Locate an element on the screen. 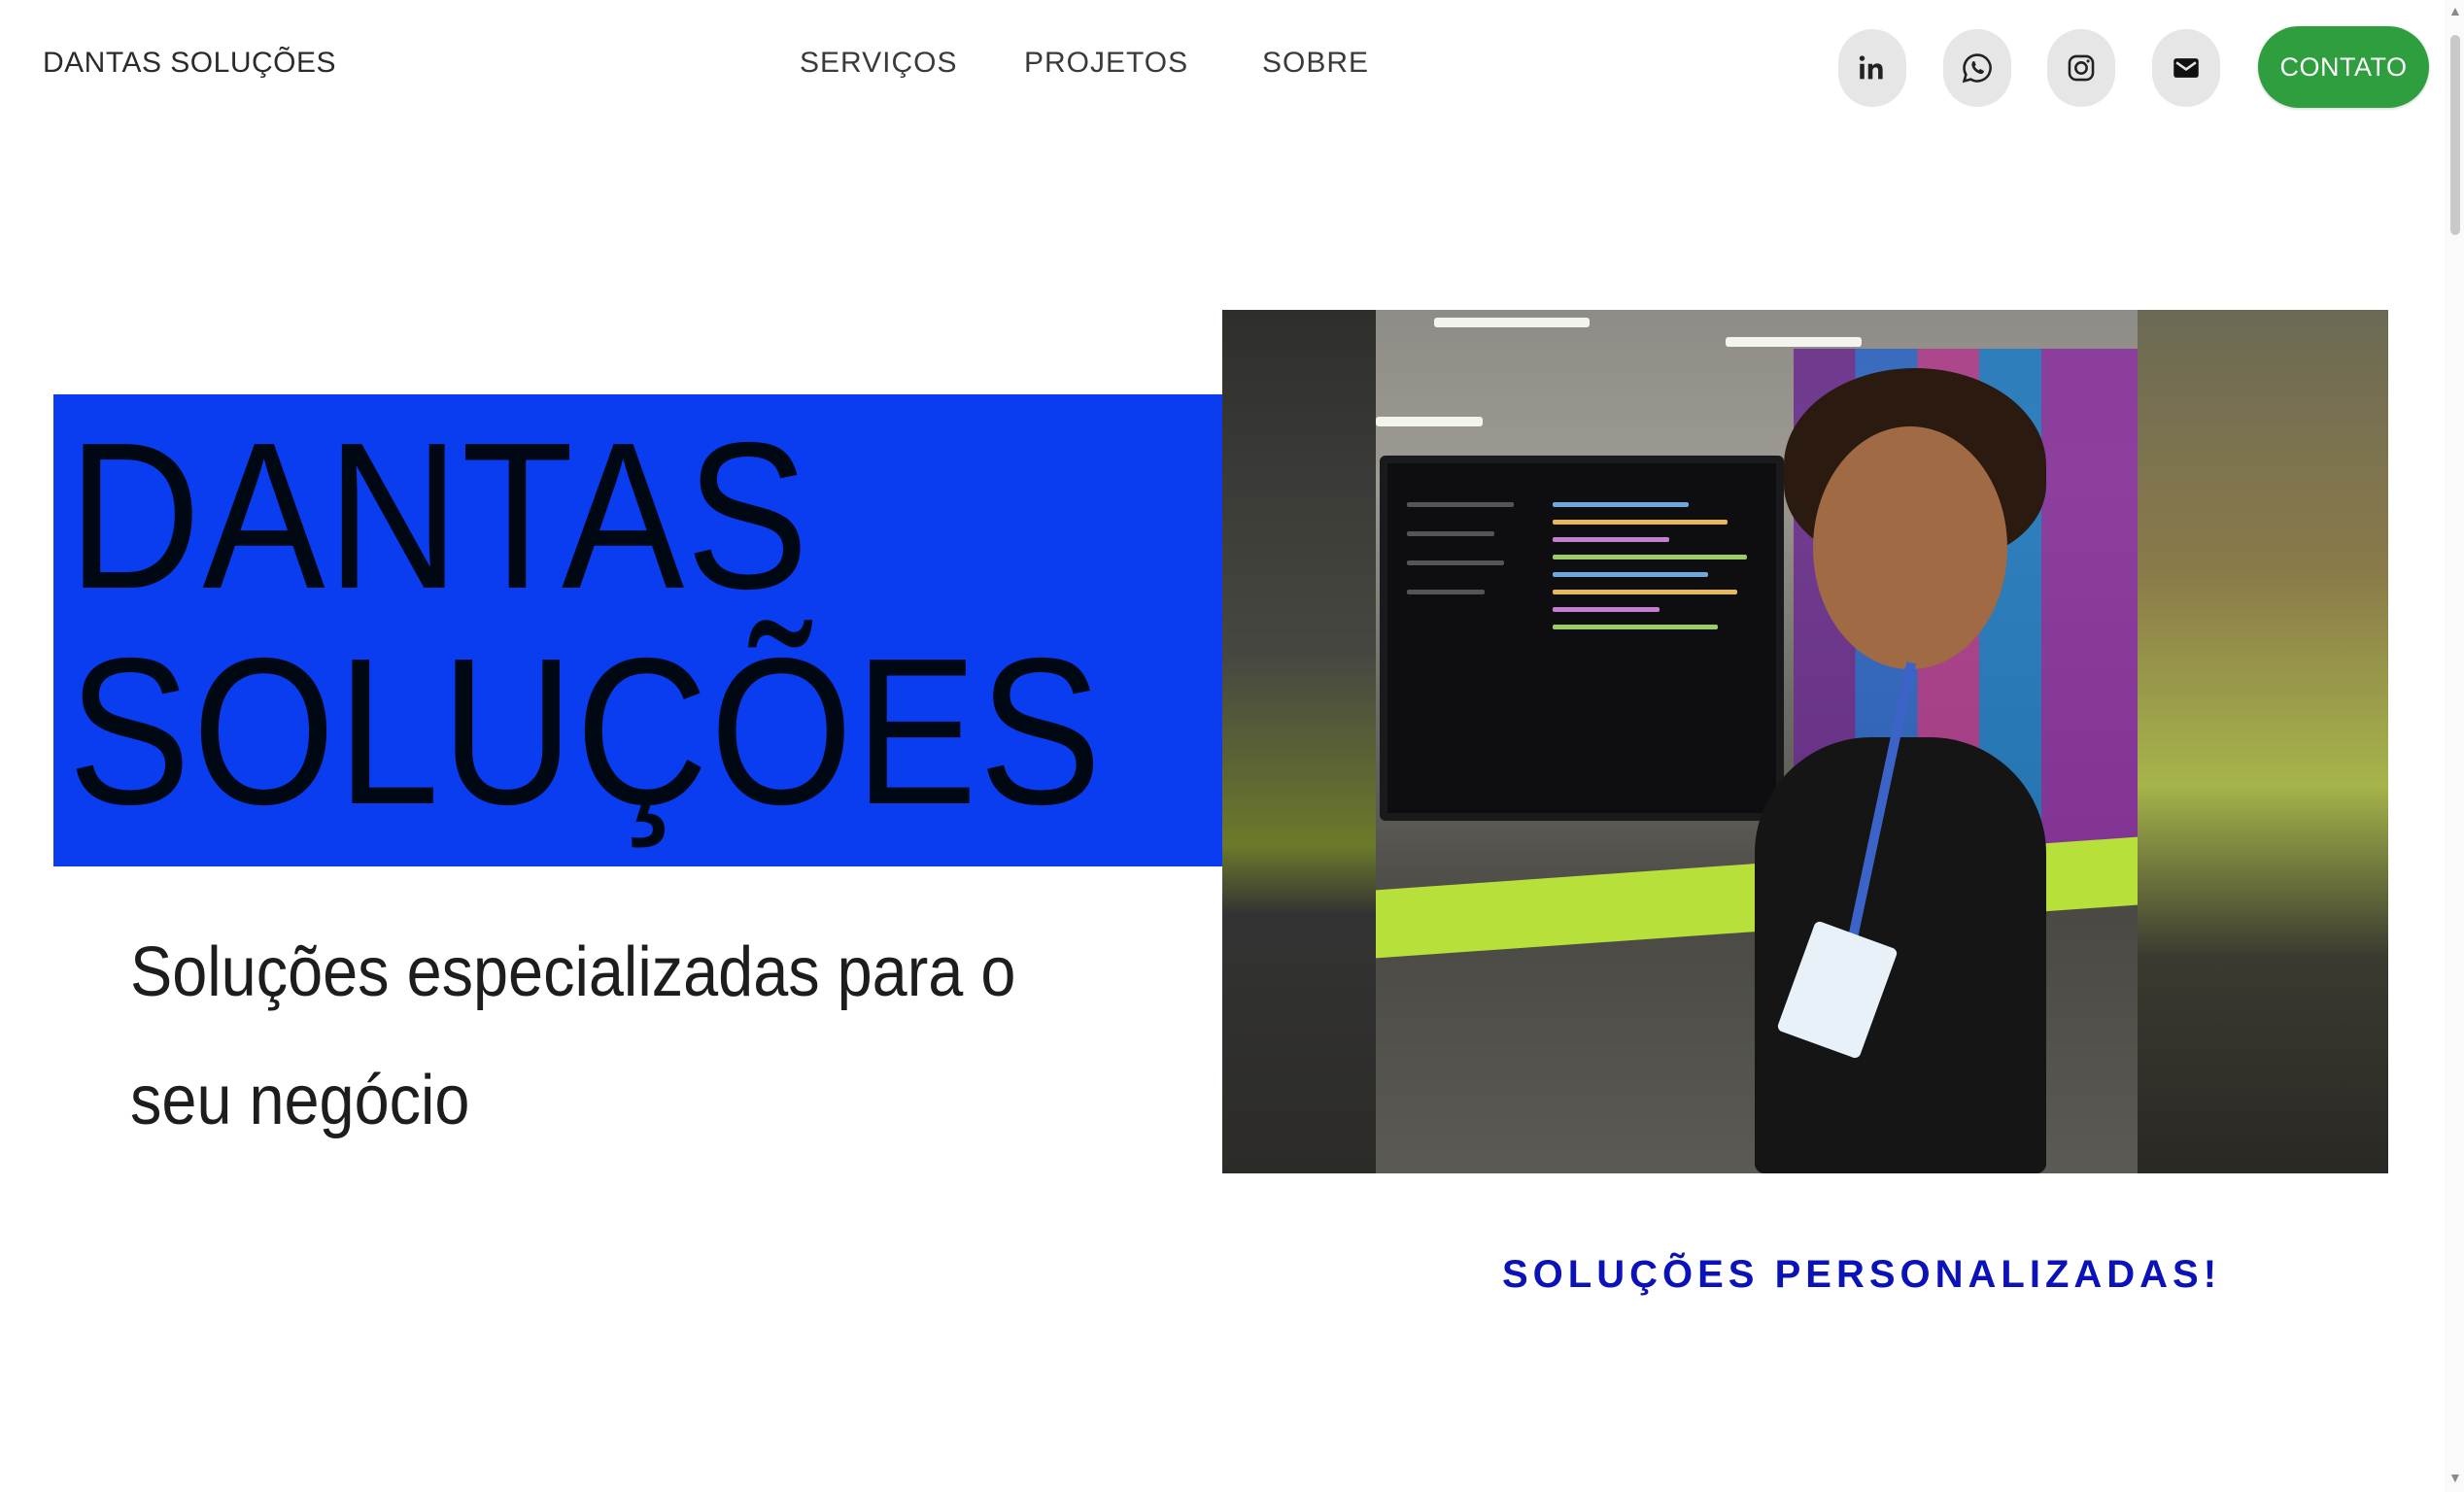  scroll-down-arrow-icon: ▼ is located at coordinates (2455, 1477).